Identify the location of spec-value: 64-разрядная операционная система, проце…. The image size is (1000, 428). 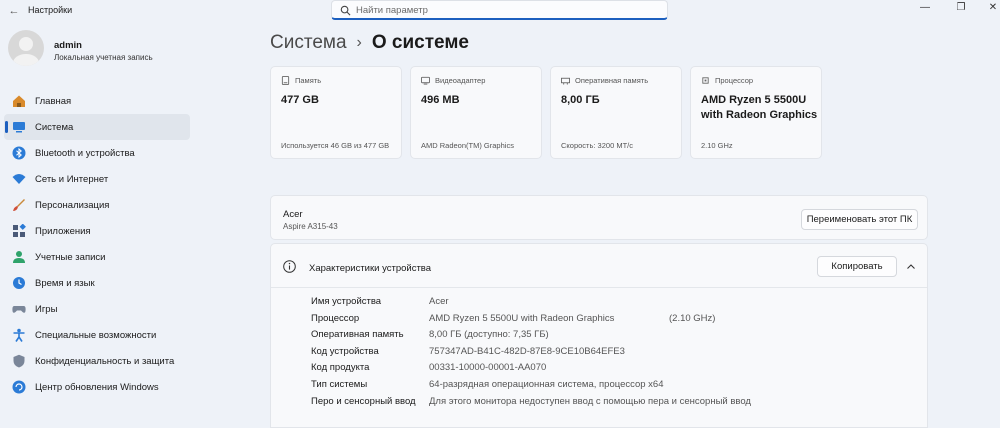
(546, 384).